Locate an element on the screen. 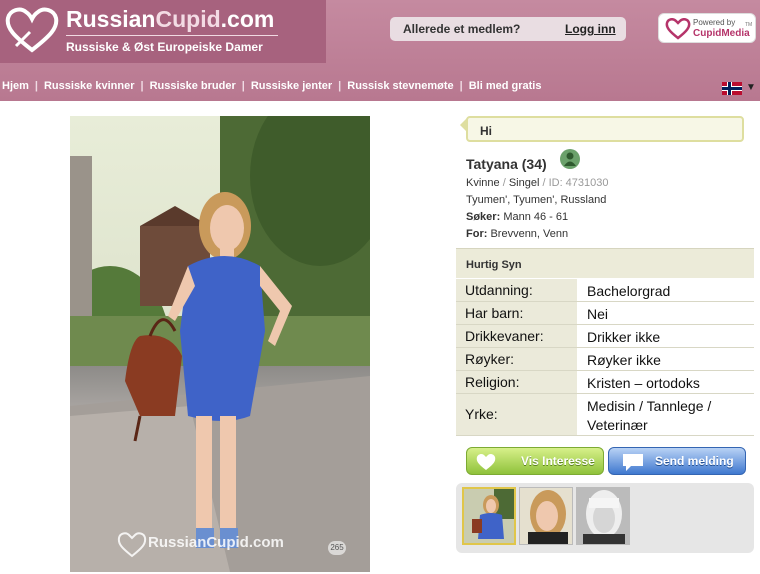 This screenshot has width=760, height=574. speech-bubble-icon is located at coordinates (633, 462).